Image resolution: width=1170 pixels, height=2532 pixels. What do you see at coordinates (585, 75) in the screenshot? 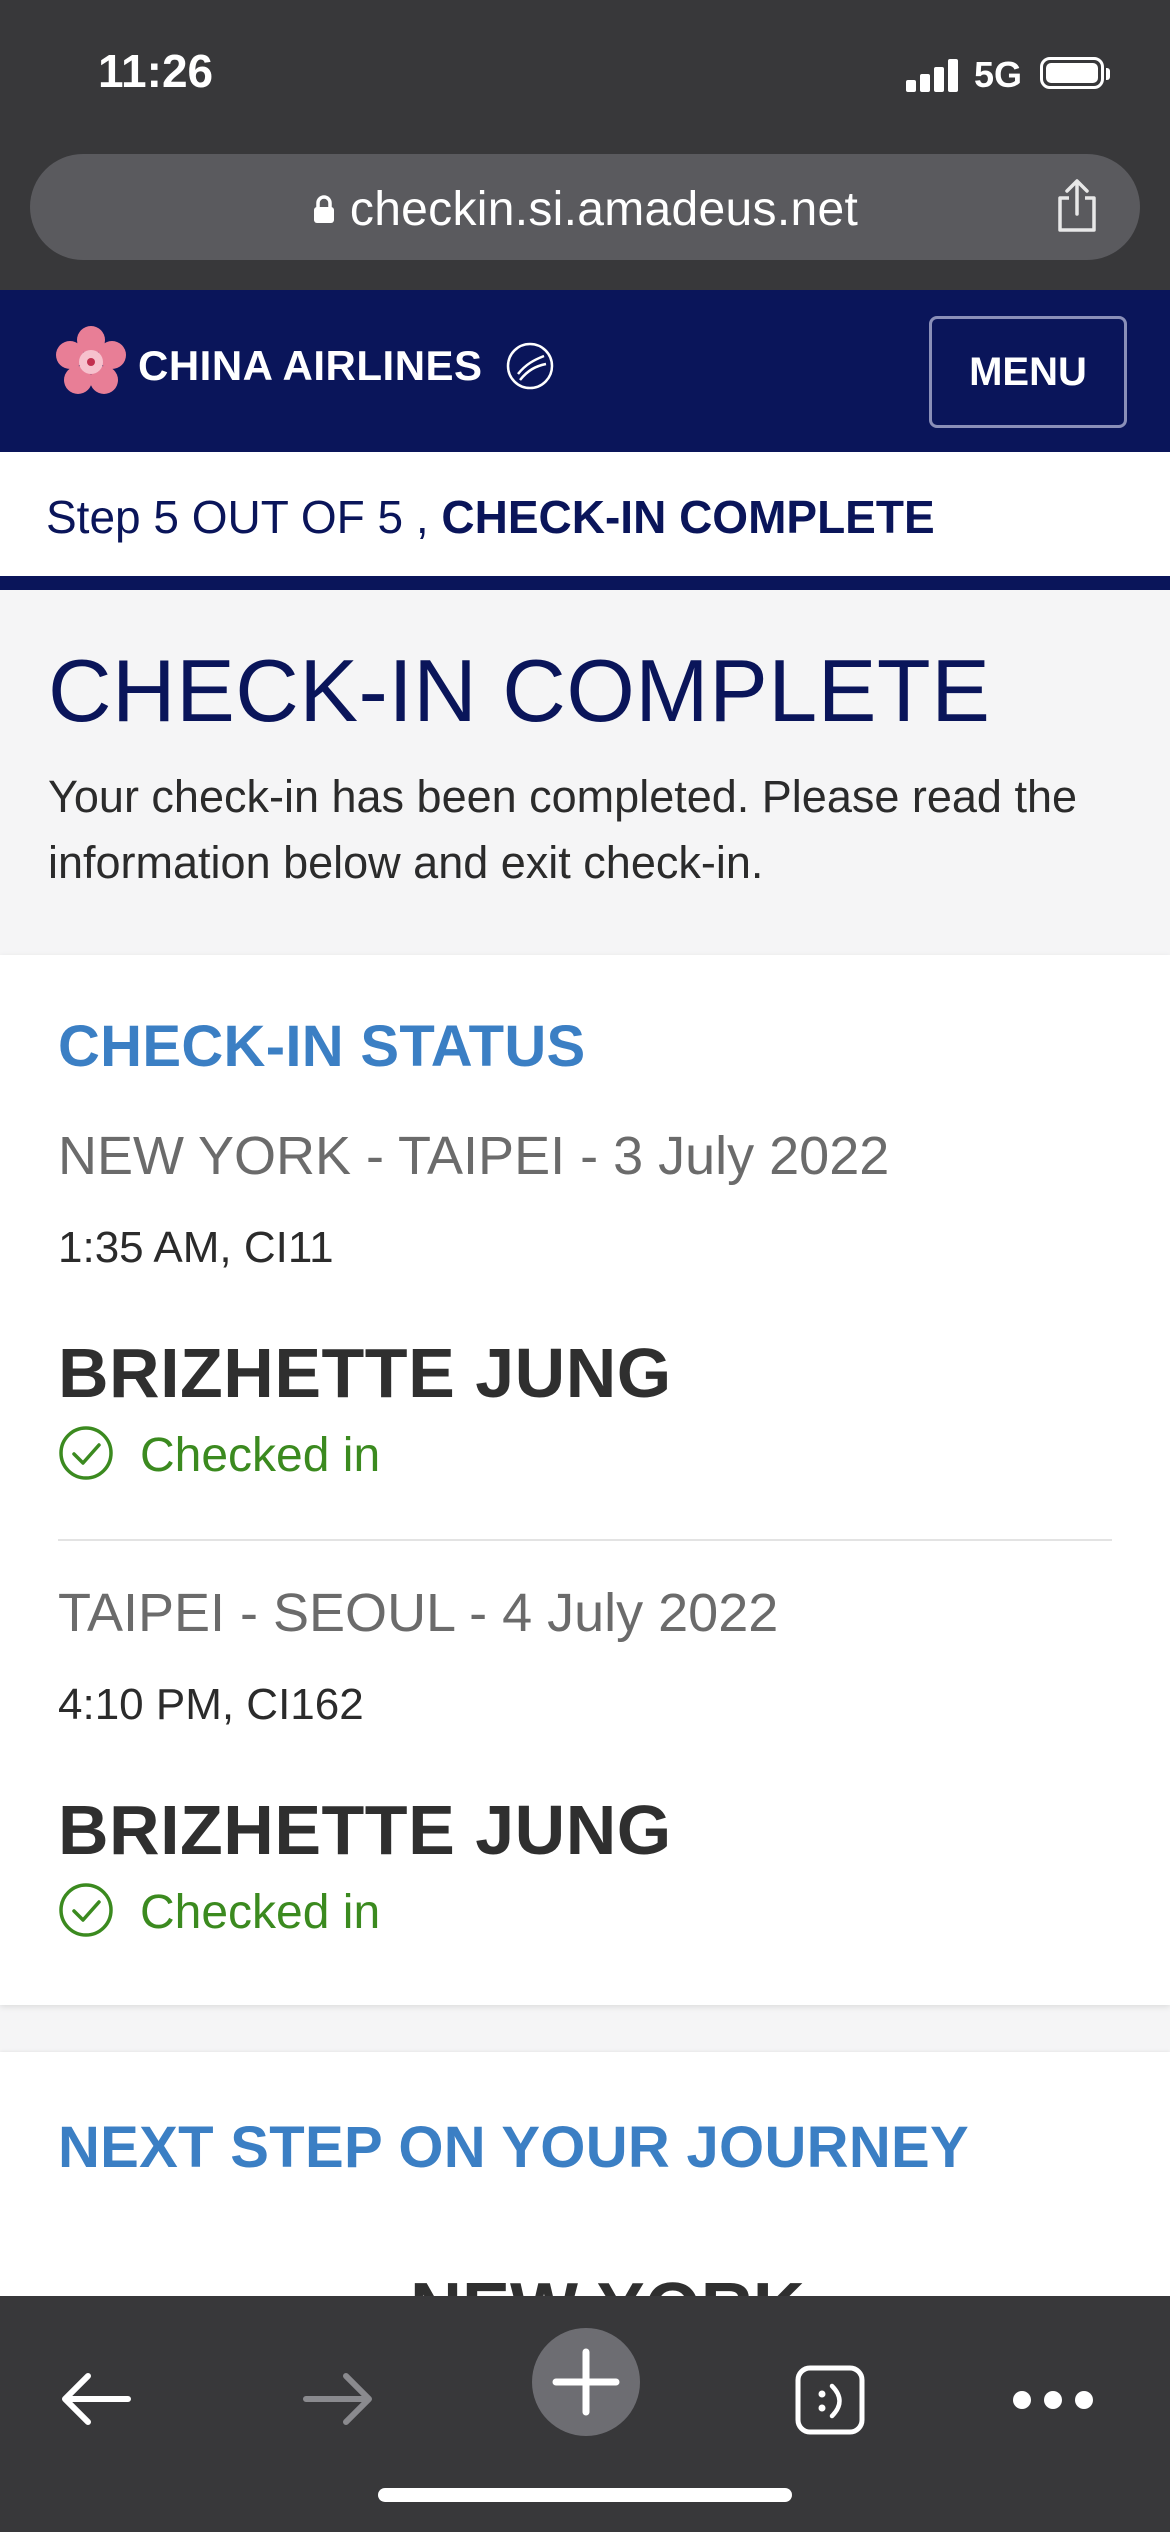
I see `status-bar: 11:26 5G` at bounding box center [585, 75].